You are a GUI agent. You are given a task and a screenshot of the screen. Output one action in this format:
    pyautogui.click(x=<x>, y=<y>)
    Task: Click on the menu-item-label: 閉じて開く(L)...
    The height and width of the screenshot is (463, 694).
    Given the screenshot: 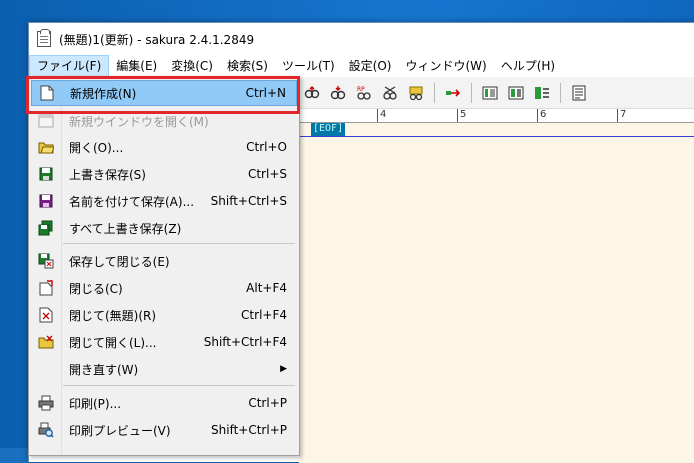 What is the action you would take?
    pyautogui.click(x=113, y=342)
    